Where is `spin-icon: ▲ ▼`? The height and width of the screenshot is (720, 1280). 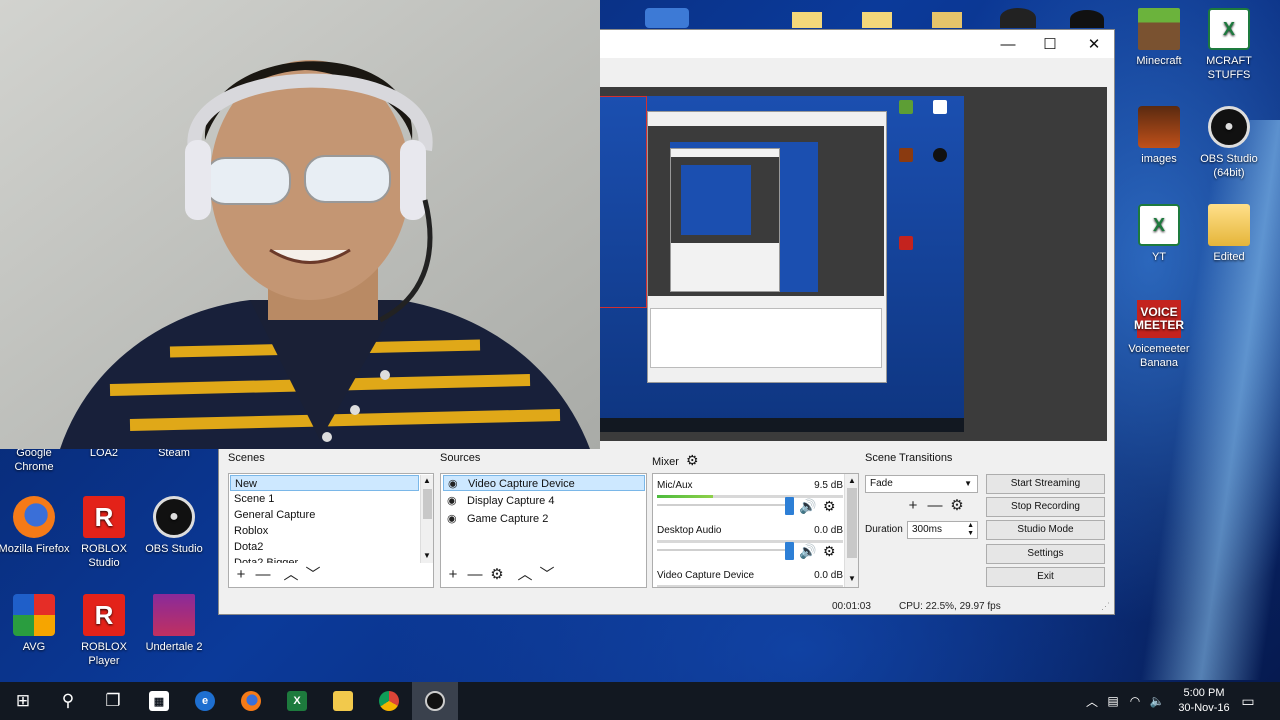 spin-icon: ▲ ▼ is located at coordinates (970, 530).